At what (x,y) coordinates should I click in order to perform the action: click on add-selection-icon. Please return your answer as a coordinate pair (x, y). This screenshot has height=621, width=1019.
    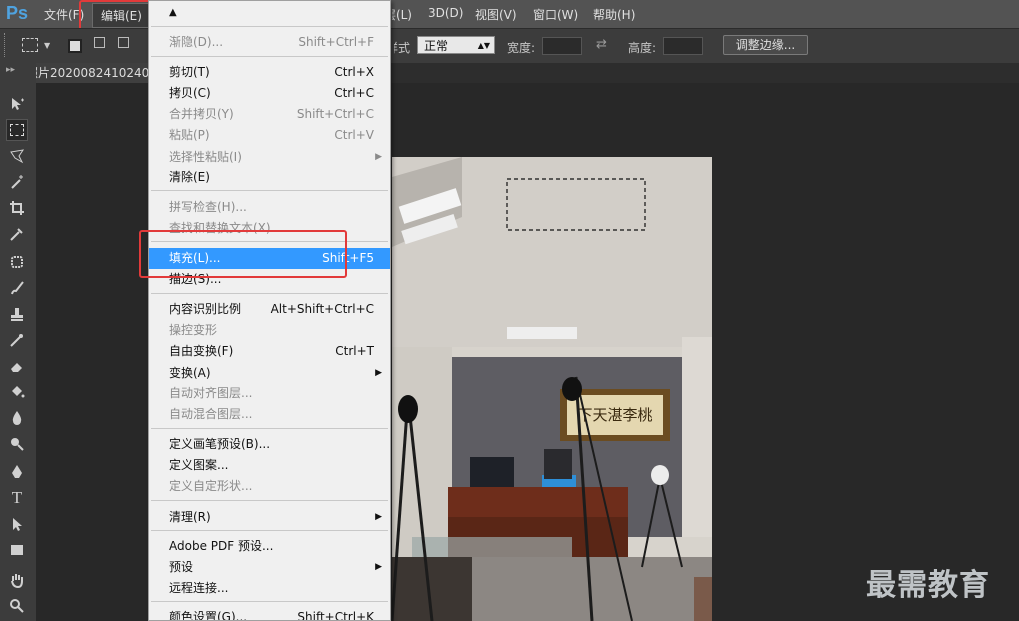
    Looking at the image, I should click on (99, 42).